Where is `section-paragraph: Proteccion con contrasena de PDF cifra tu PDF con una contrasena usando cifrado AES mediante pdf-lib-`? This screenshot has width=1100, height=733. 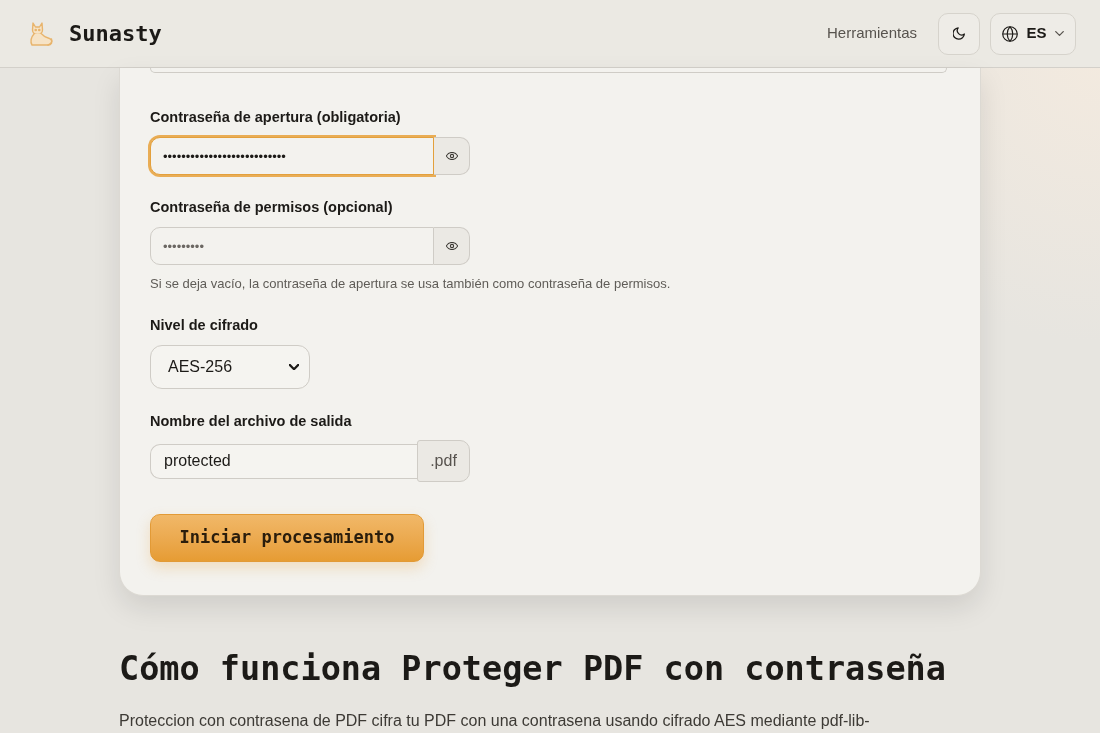 section-paragraph: Proteccion con contrasena de PDF cifra tu PDF con una contrasena usando cifrado AES mediante pdf-lib- is located at coordinates (495, 720).